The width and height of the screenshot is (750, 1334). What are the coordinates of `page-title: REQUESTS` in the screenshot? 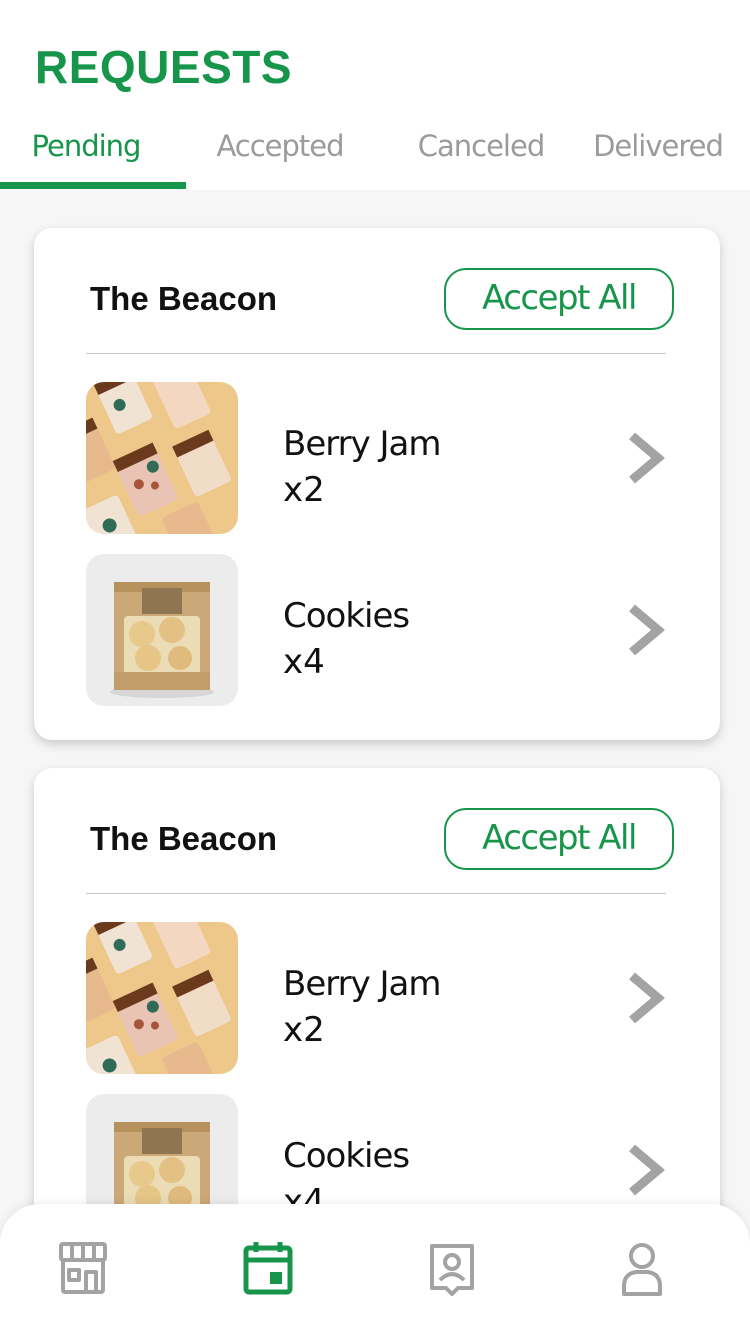 It's located at (164, 67).